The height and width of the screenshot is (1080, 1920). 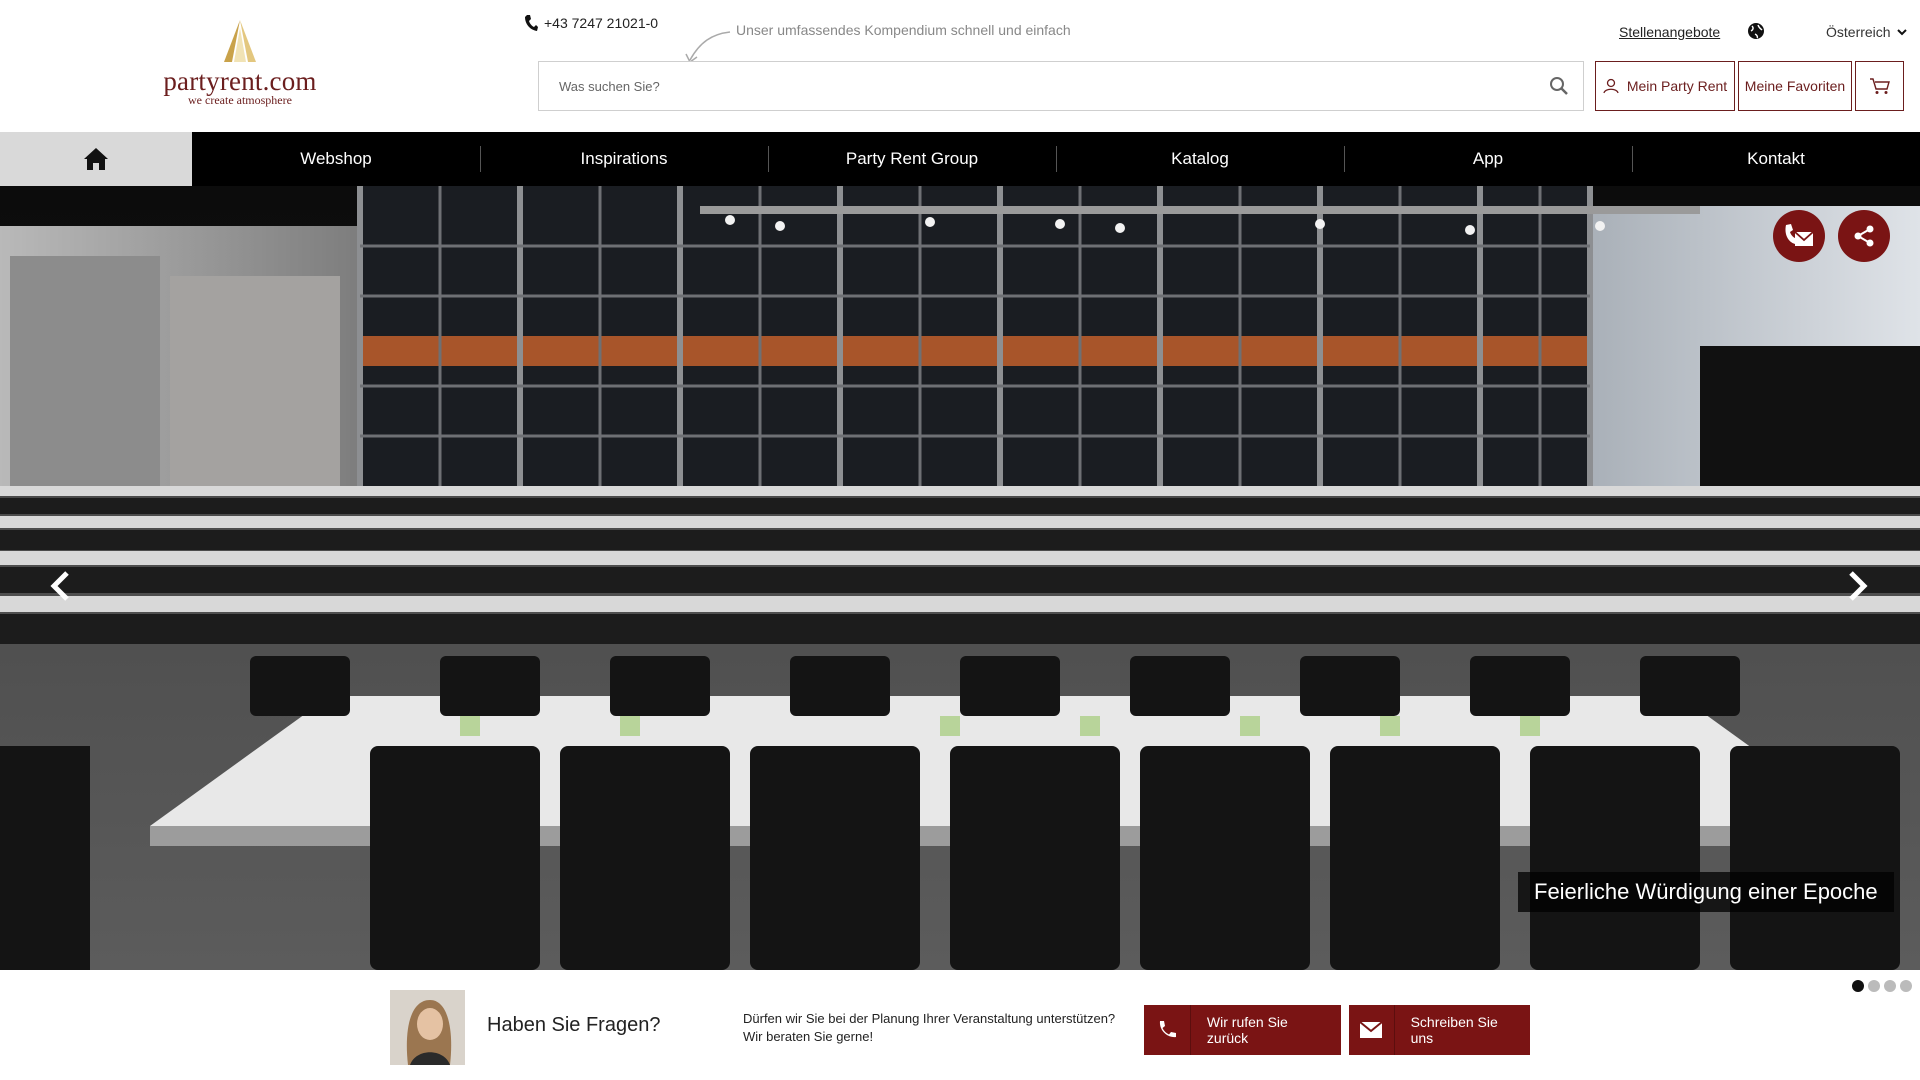 I want to click on my-account-button: Mein Party Rent, so click(x=1665, y=86).